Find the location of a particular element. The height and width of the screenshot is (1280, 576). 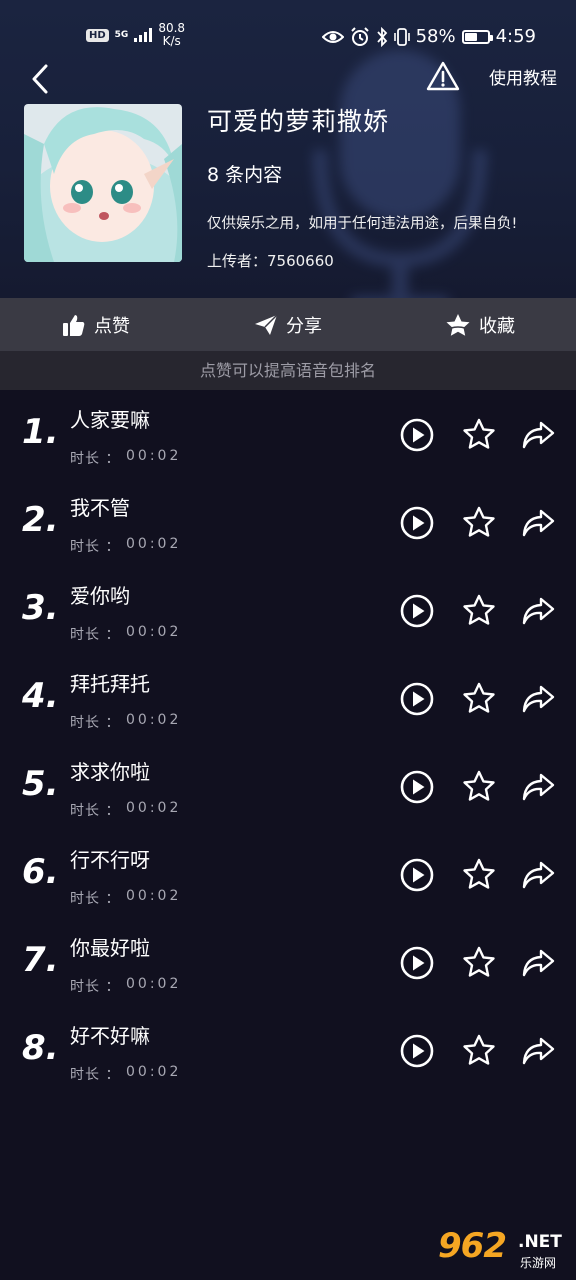

album-cover is located at coordinates (103, 183).